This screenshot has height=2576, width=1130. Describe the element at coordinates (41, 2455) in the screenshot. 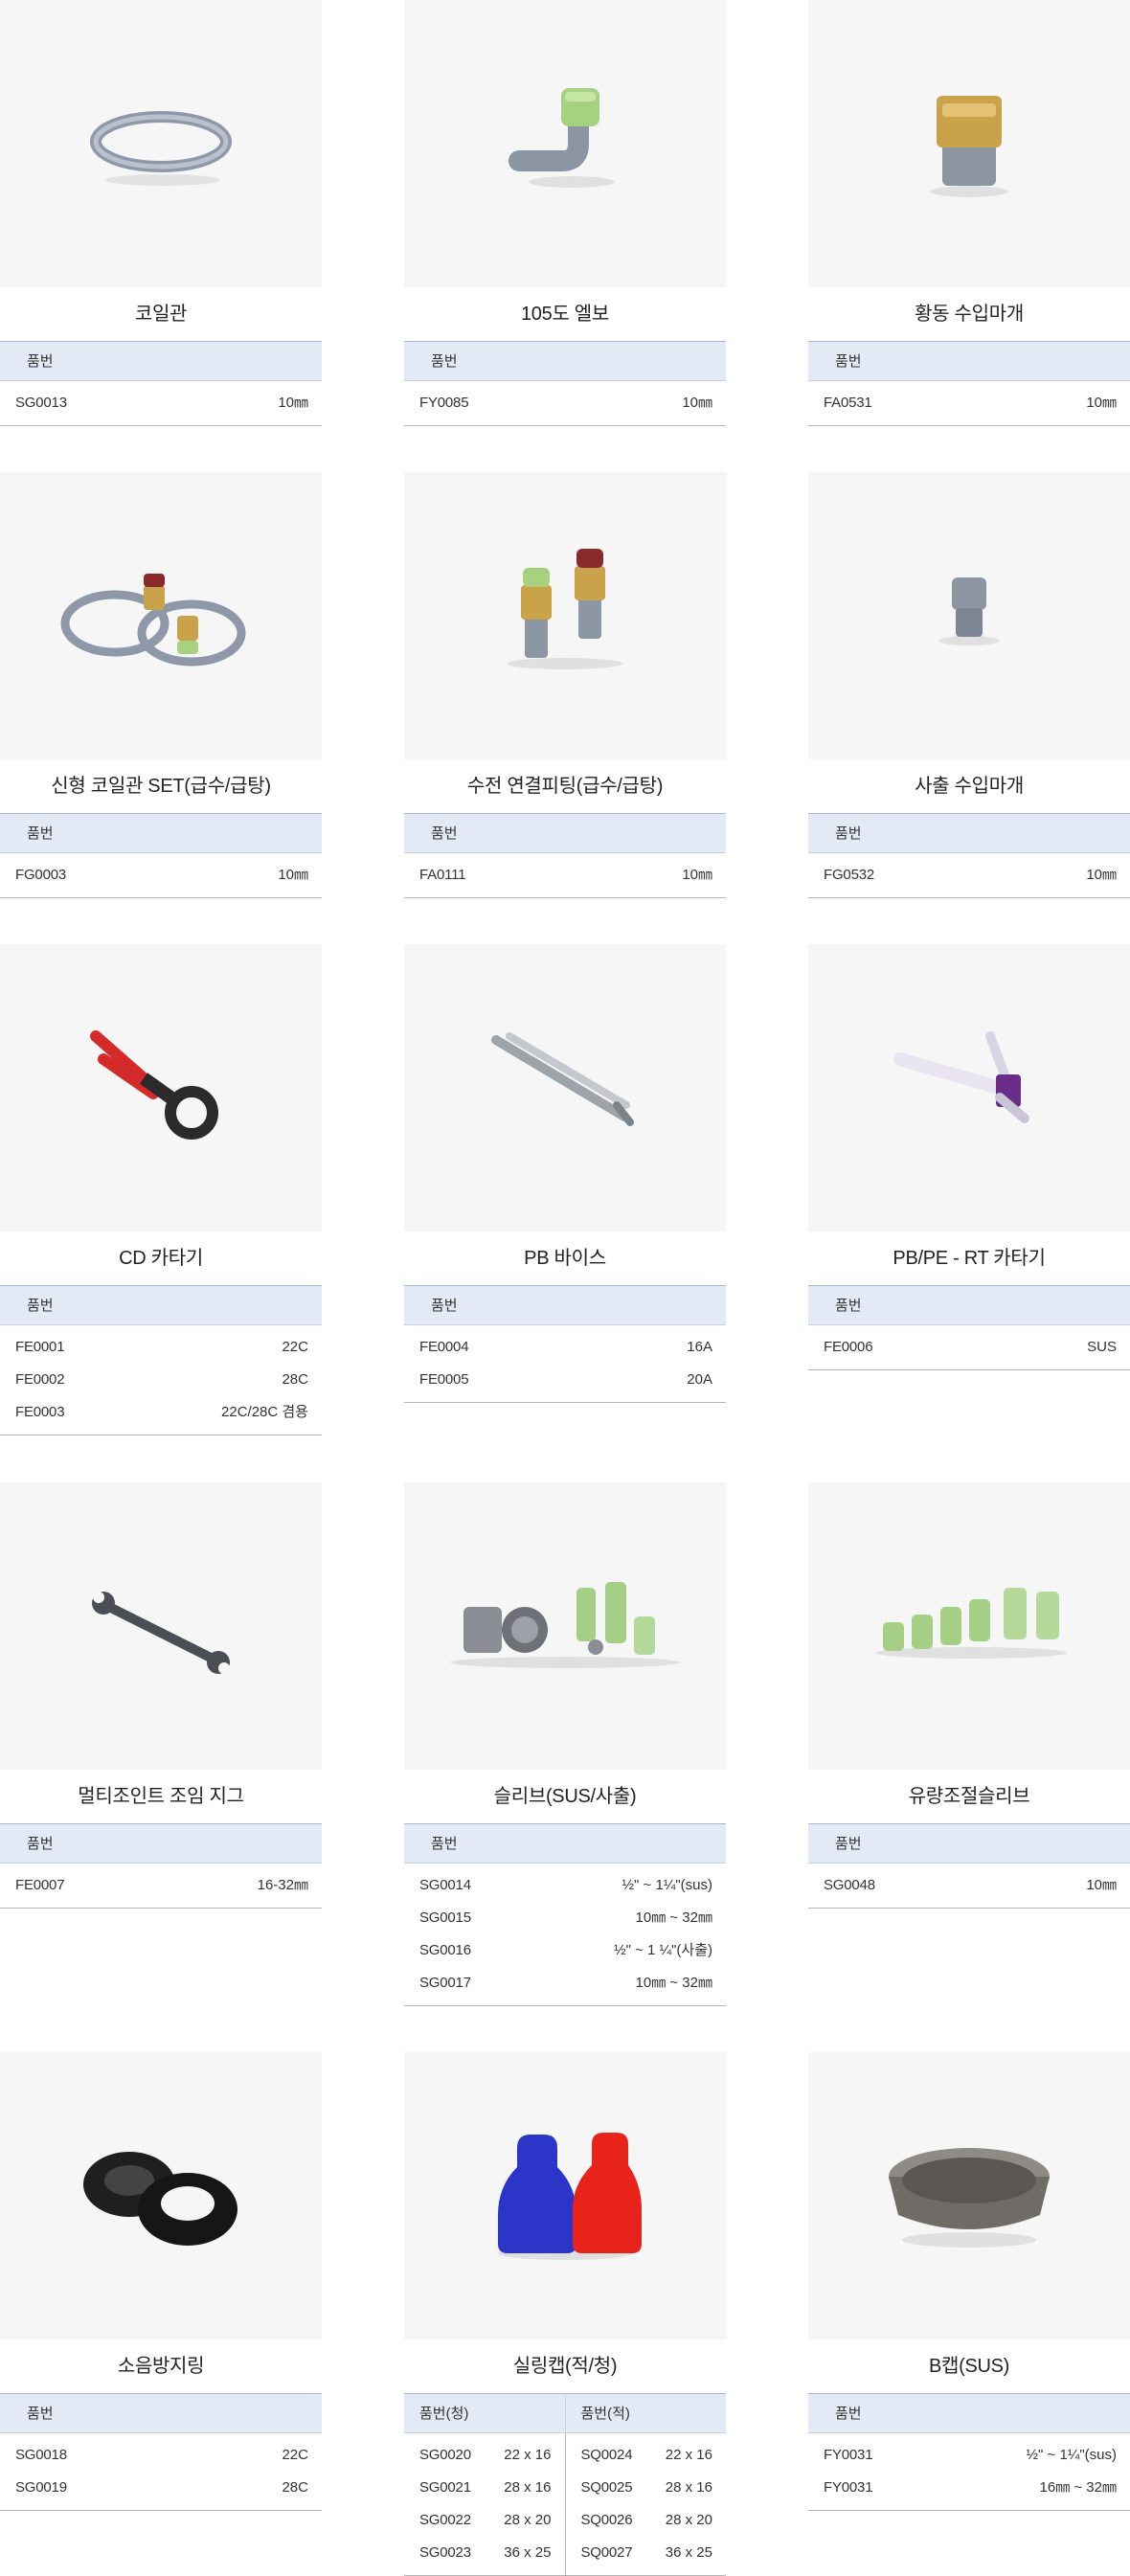

I see `part-number: SG0018` at that location.